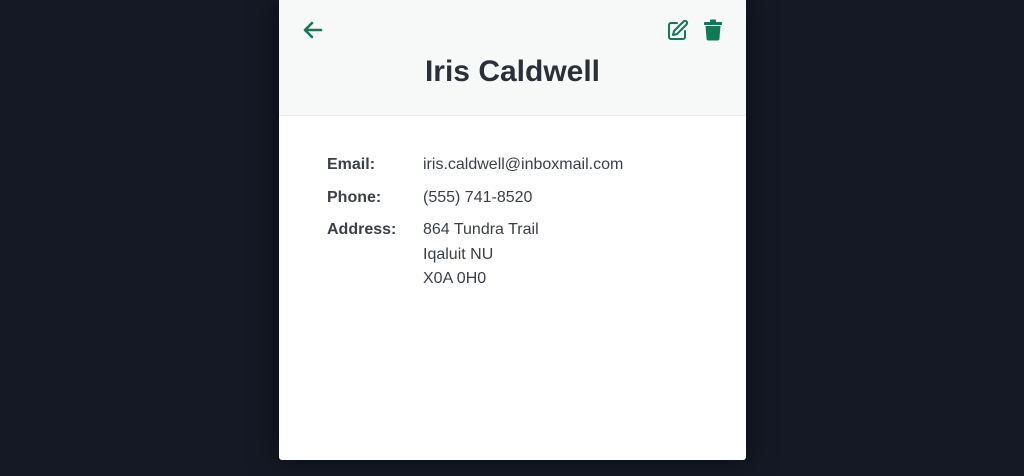 The image size is (1024, 476). Describe the element at coordinates (523, 164) in the screenshot. I see `email-value: iris.caldwell@inboxmail.com` at that location.